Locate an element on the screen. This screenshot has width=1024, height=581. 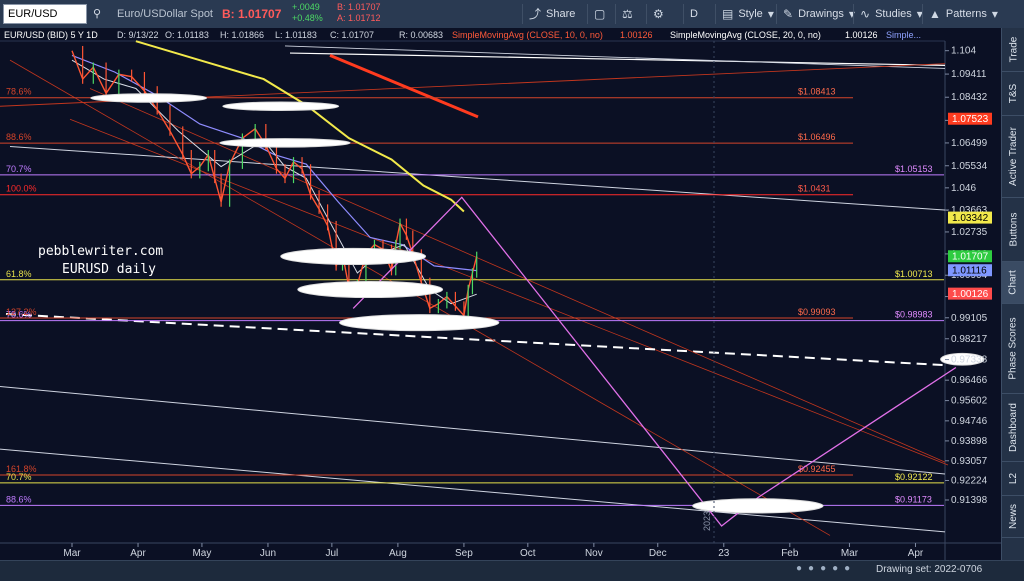
studies-button: ∿ Studies ▾ is located at coordinates (891, 14).